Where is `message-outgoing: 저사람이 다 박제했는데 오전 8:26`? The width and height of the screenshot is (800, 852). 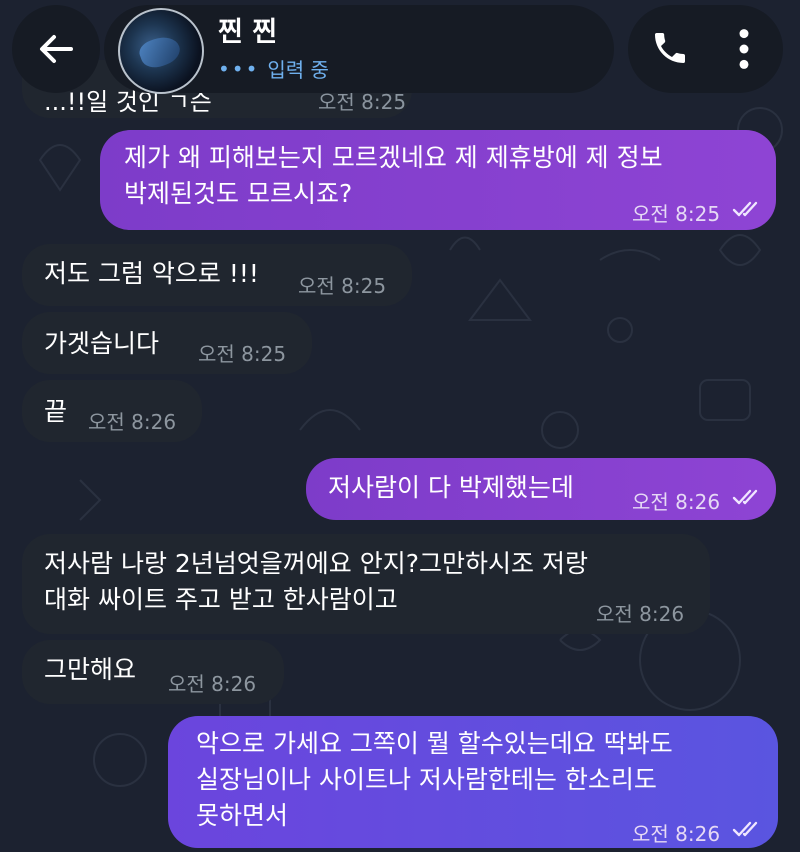 message-outgoing: 저사람이 다 박제했는데 오전 8:26 is located at coordinates (541, 489).